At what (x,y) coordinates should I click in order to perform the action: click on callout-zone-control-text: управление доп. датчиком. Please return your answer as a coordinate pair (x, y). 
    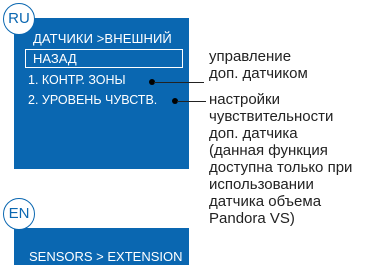
    Looking at the image, I should click on (258, 65).